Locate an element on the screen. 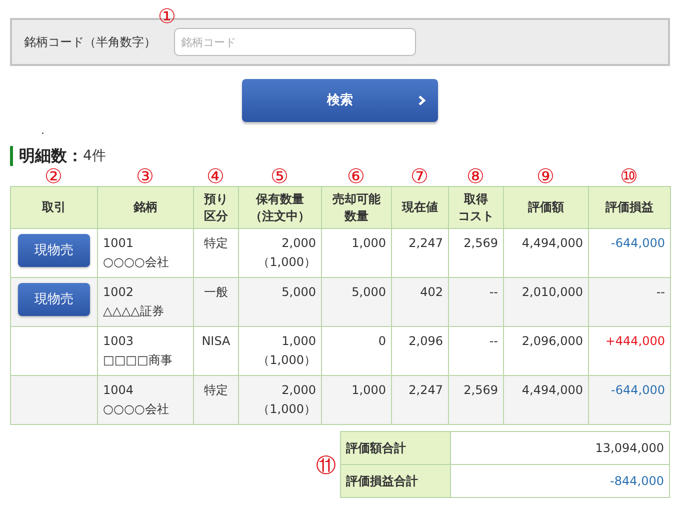 Image resolution: width=680 pixels, height=512 pixels. annotation-number: ② is located at coordinates (53, 176).